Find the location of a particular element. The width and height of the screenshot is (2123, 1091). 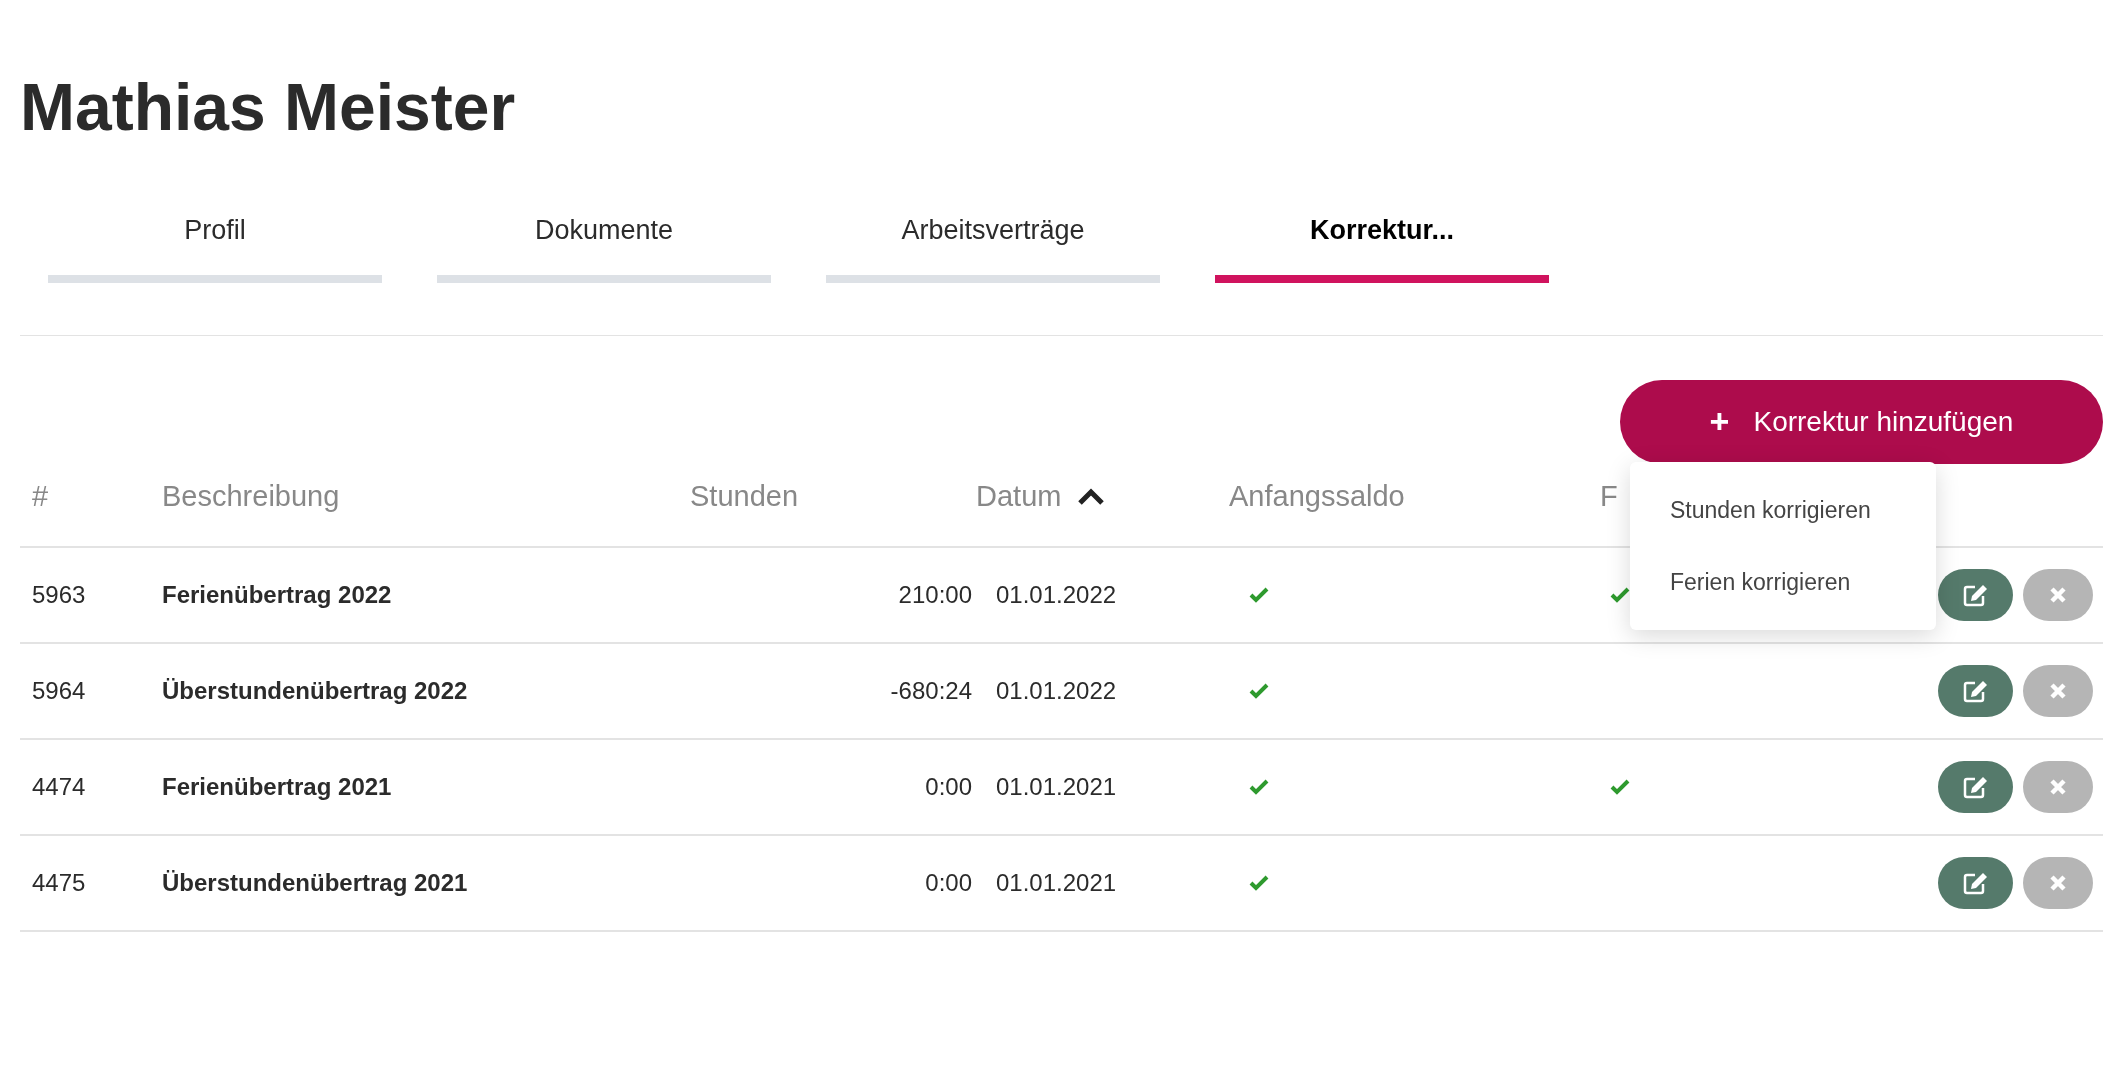

menu-item: Stunden korrigieren is located at coordinates (1783, 510).